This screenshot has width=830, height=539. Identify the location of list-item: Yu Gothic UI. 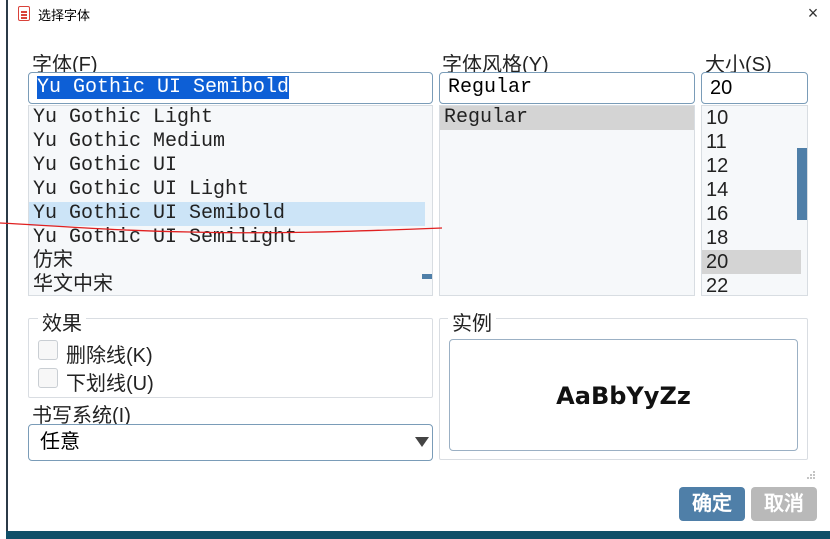
(227, 166).